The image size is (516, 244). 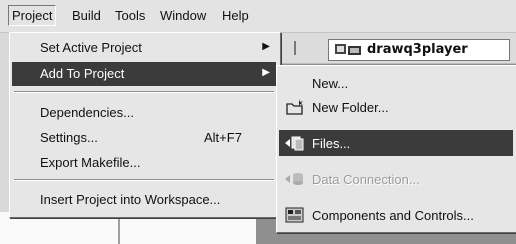 I want to click on project-combo-value: drawq3player, so click(x=417, y=49).